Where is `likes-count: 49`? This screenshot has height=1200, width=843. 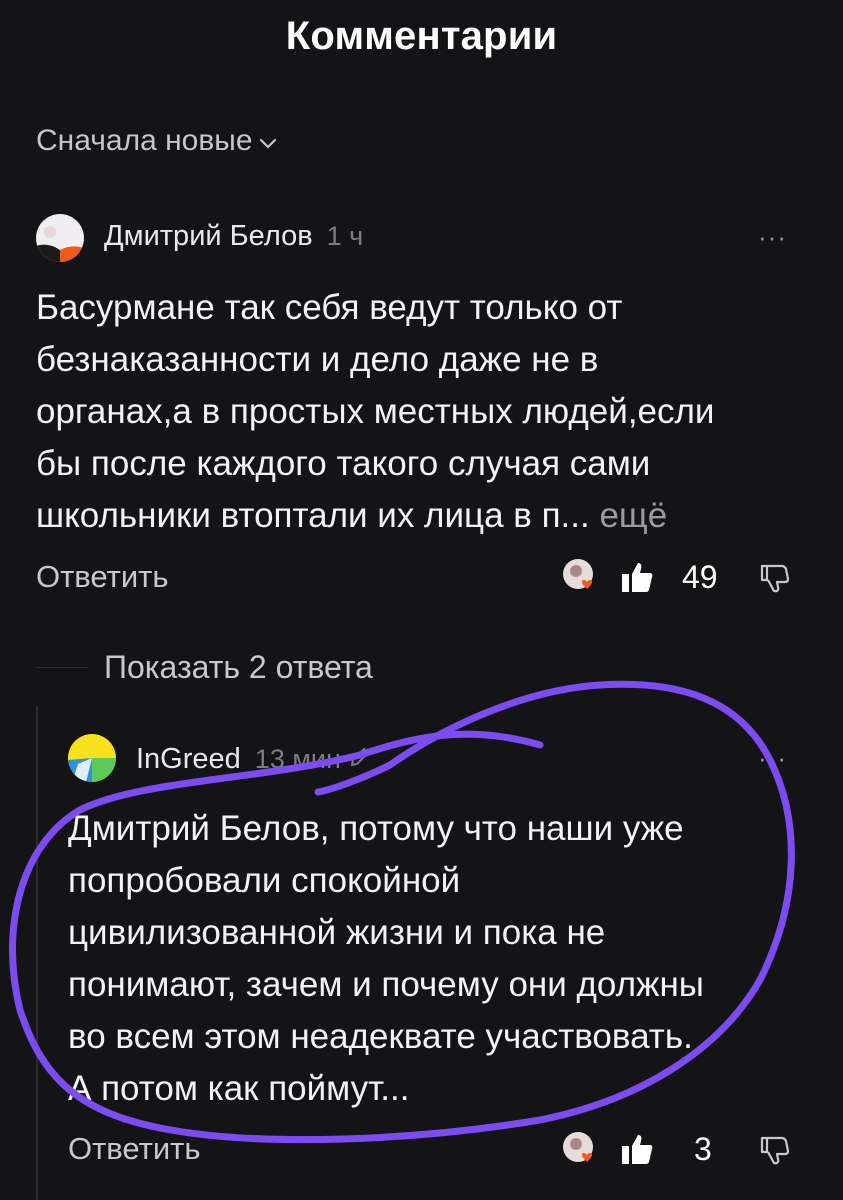 likes-count: 49 is located at coordinates (700, 577).